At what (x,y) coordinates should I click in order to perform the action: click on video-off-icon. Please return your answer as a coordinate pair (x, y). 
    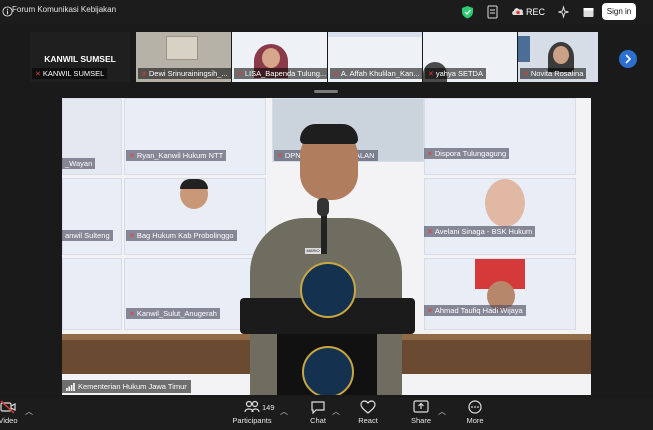
    Looking at the image, I should click on (8, 407).